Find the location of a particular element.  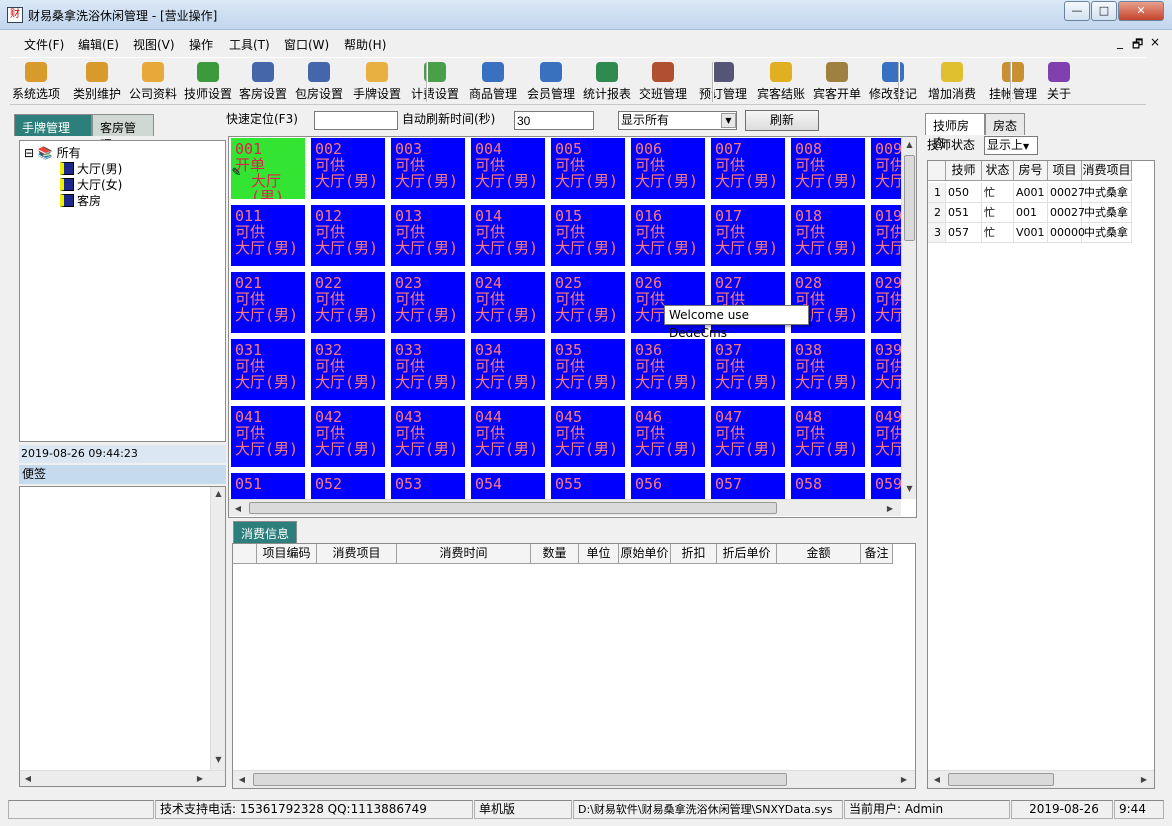

room-tile: 039可供大厅(男) is located at coordinates (886, 369).